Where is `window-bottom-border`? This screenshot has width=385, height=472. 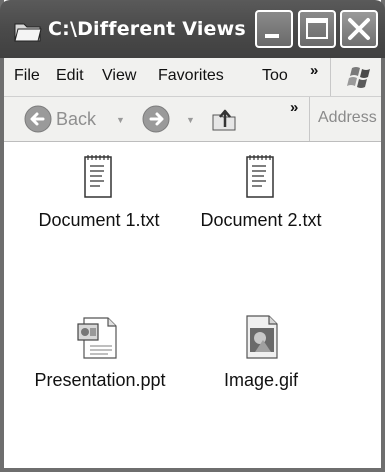 window-bottom-border is located at coordinates (192, 470).